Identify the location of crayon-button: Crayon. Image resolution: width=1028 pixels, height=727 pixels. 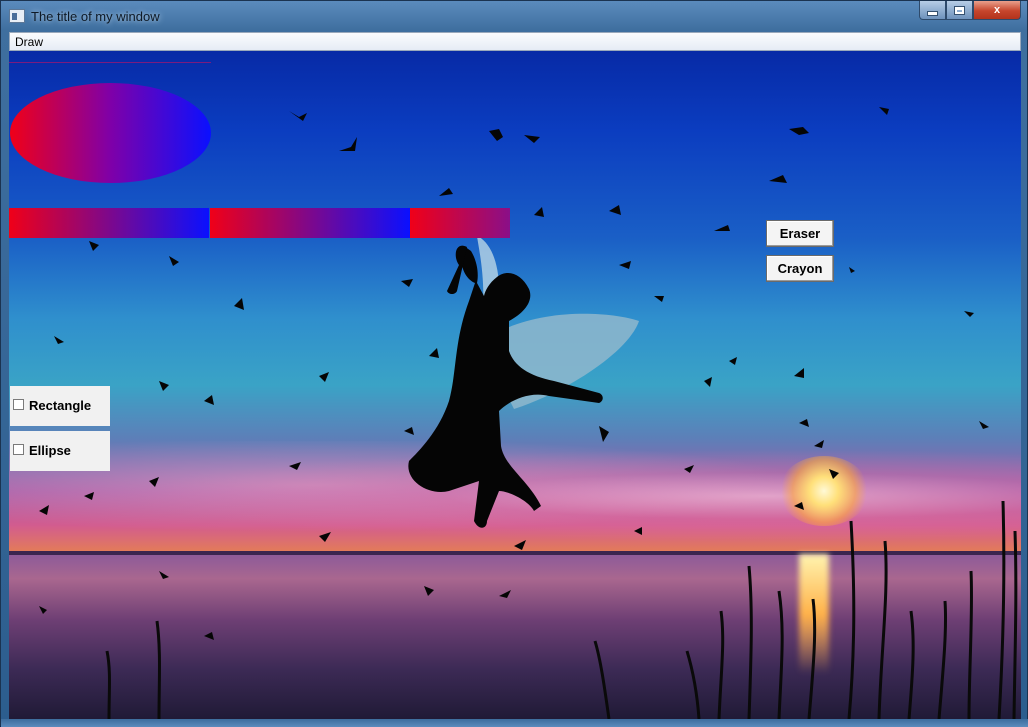
(800, 268).